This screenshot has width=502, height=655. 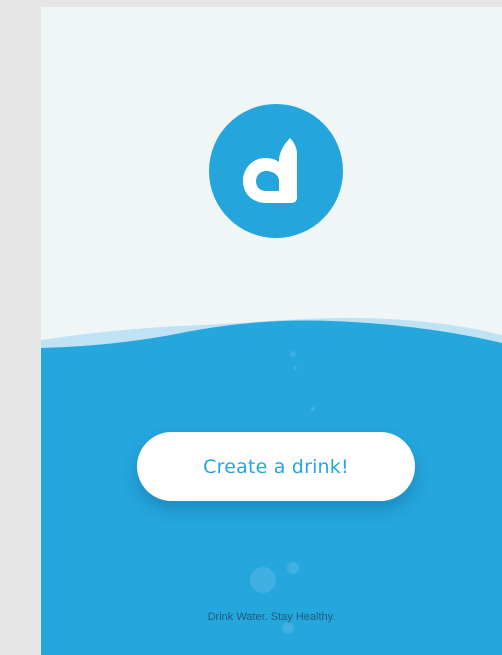 I want to click on drop-logo-glyph, so click(x=270, y=170).